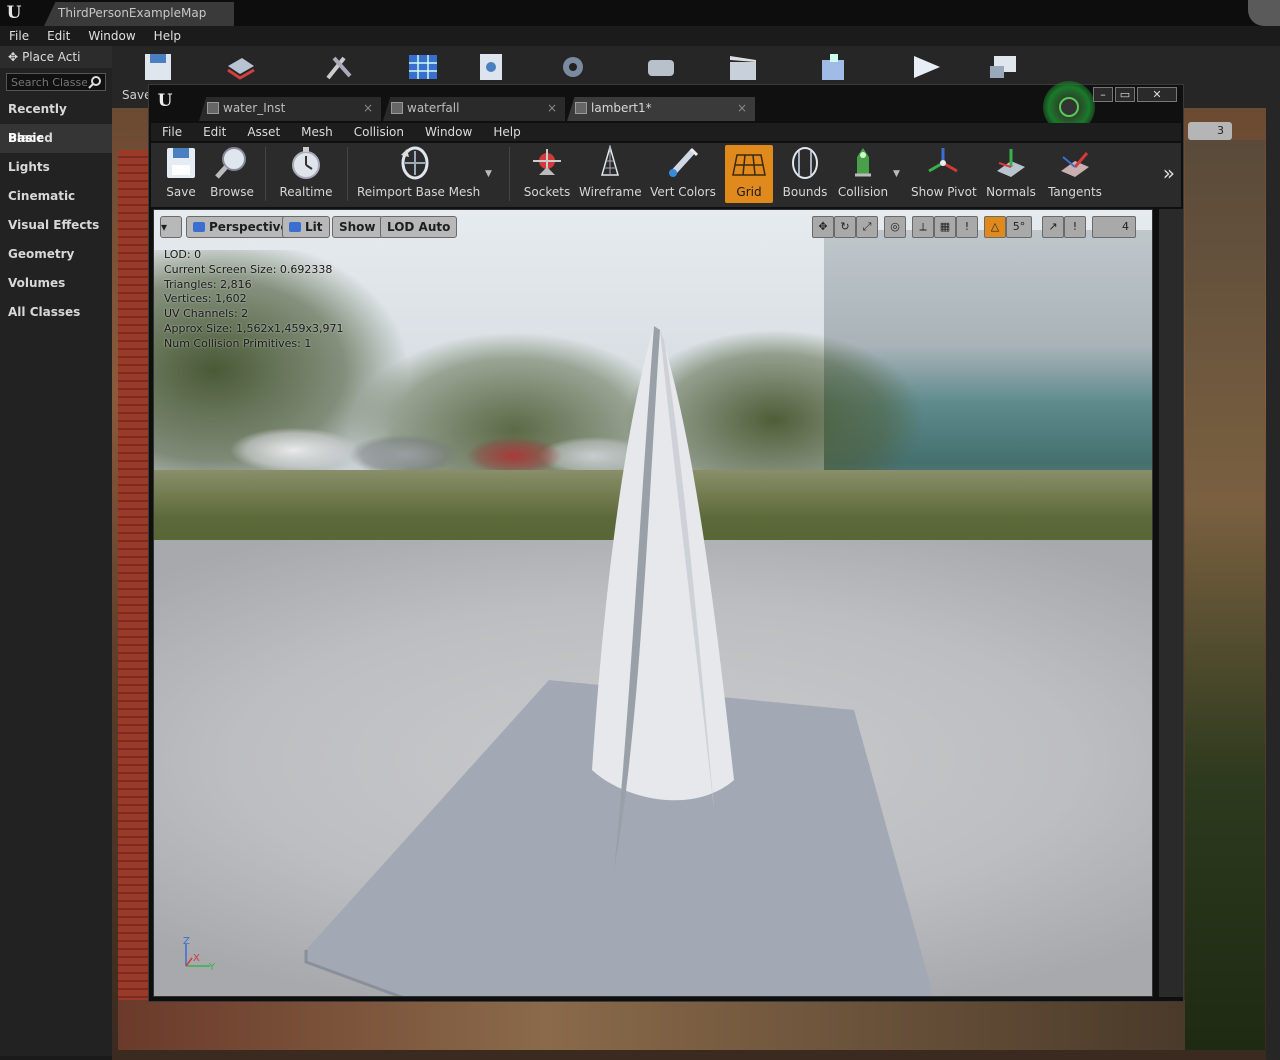 The height and width of the screenshot is (1060, 1280). Describe the element at coordinates (896, 174) in the screenshot. I see `collision-dropdown-arrow-icon: ▼` at that location.